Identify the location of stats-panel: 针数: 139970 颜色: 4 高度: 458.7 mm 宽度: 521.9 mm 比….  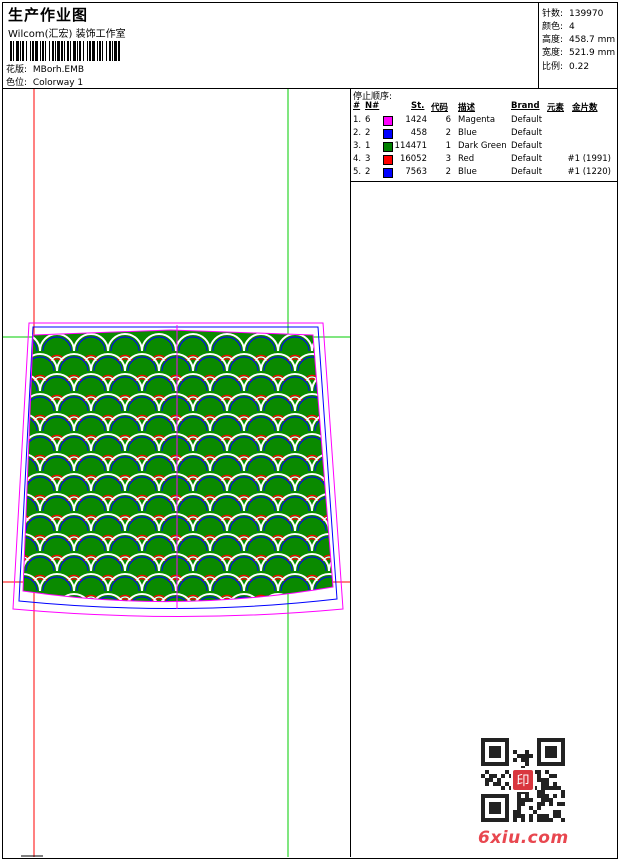
(577, 45).